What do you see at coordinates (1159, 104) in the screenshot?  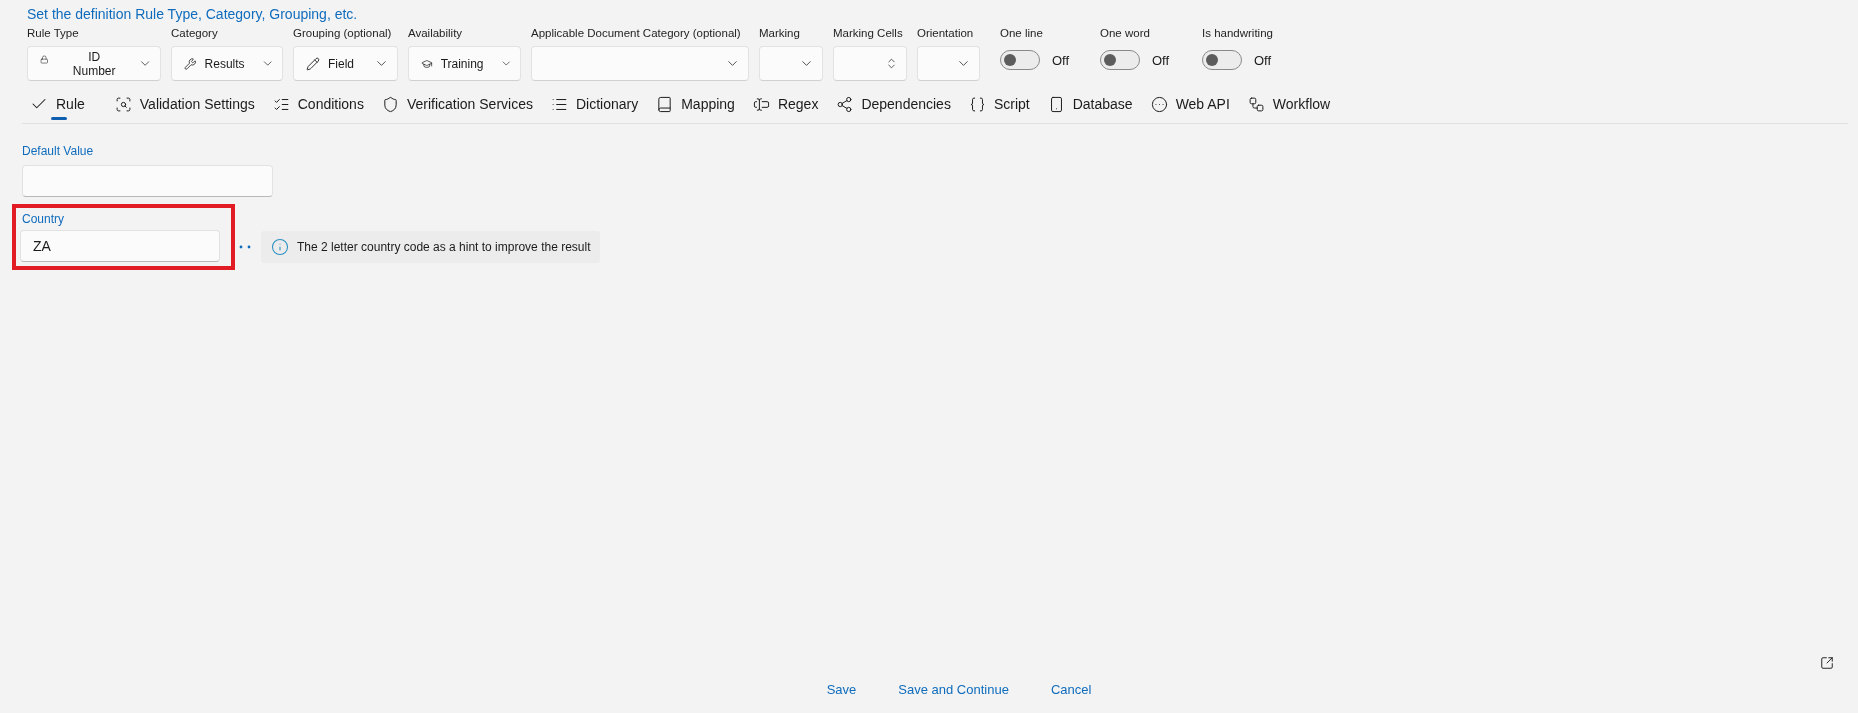 I see `dots-circle-icon` at bounding box center [1159, 104].